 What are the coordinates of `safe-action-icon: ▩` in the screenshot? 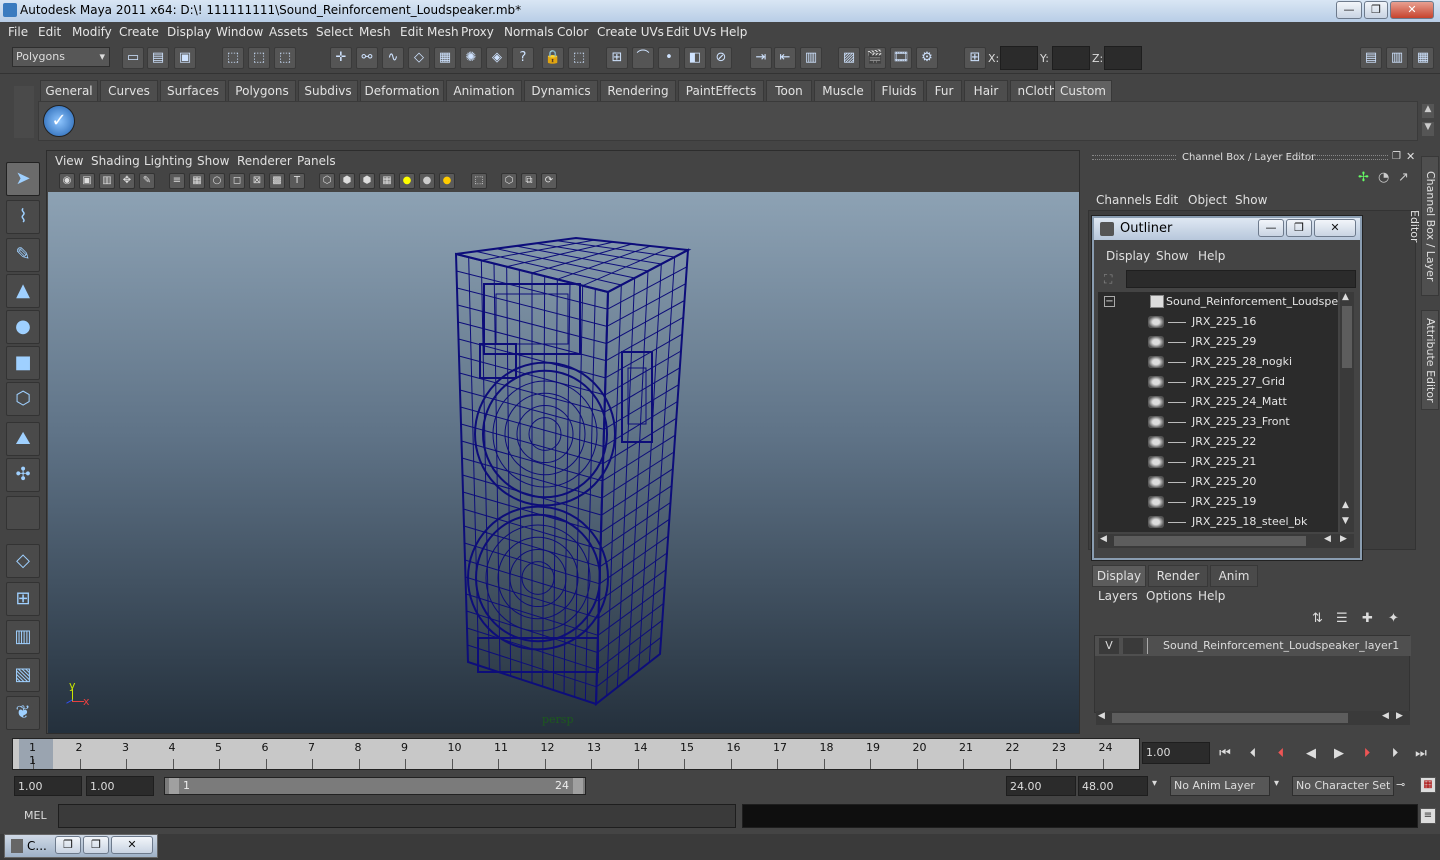 It's located at (277, 181).